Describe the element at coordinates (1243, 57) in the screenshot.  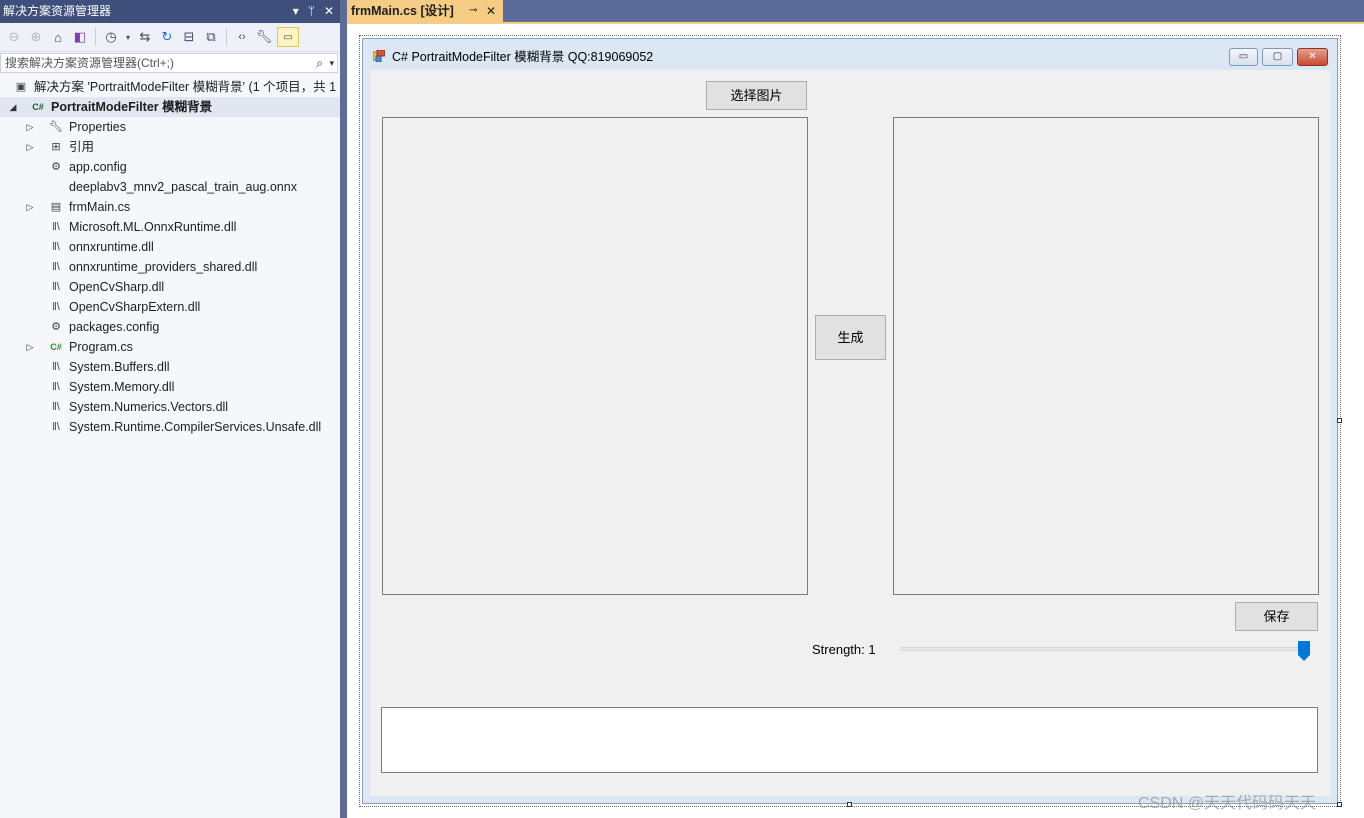
I see `minimize-button: ▭` at that location.